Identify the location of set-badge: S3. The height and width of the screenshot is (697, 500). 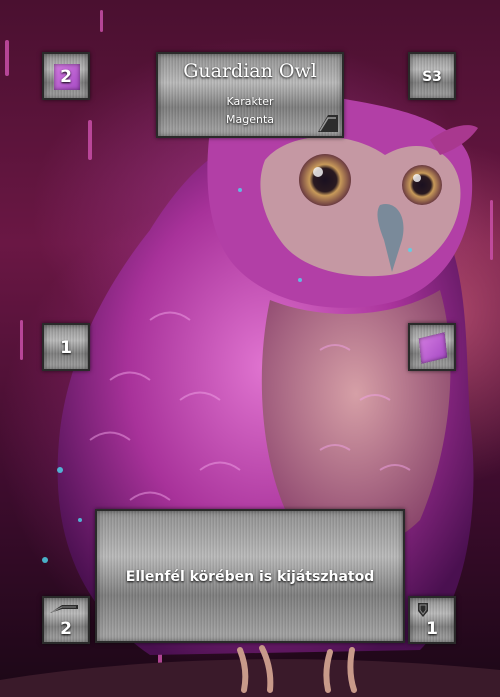
(432, 76).